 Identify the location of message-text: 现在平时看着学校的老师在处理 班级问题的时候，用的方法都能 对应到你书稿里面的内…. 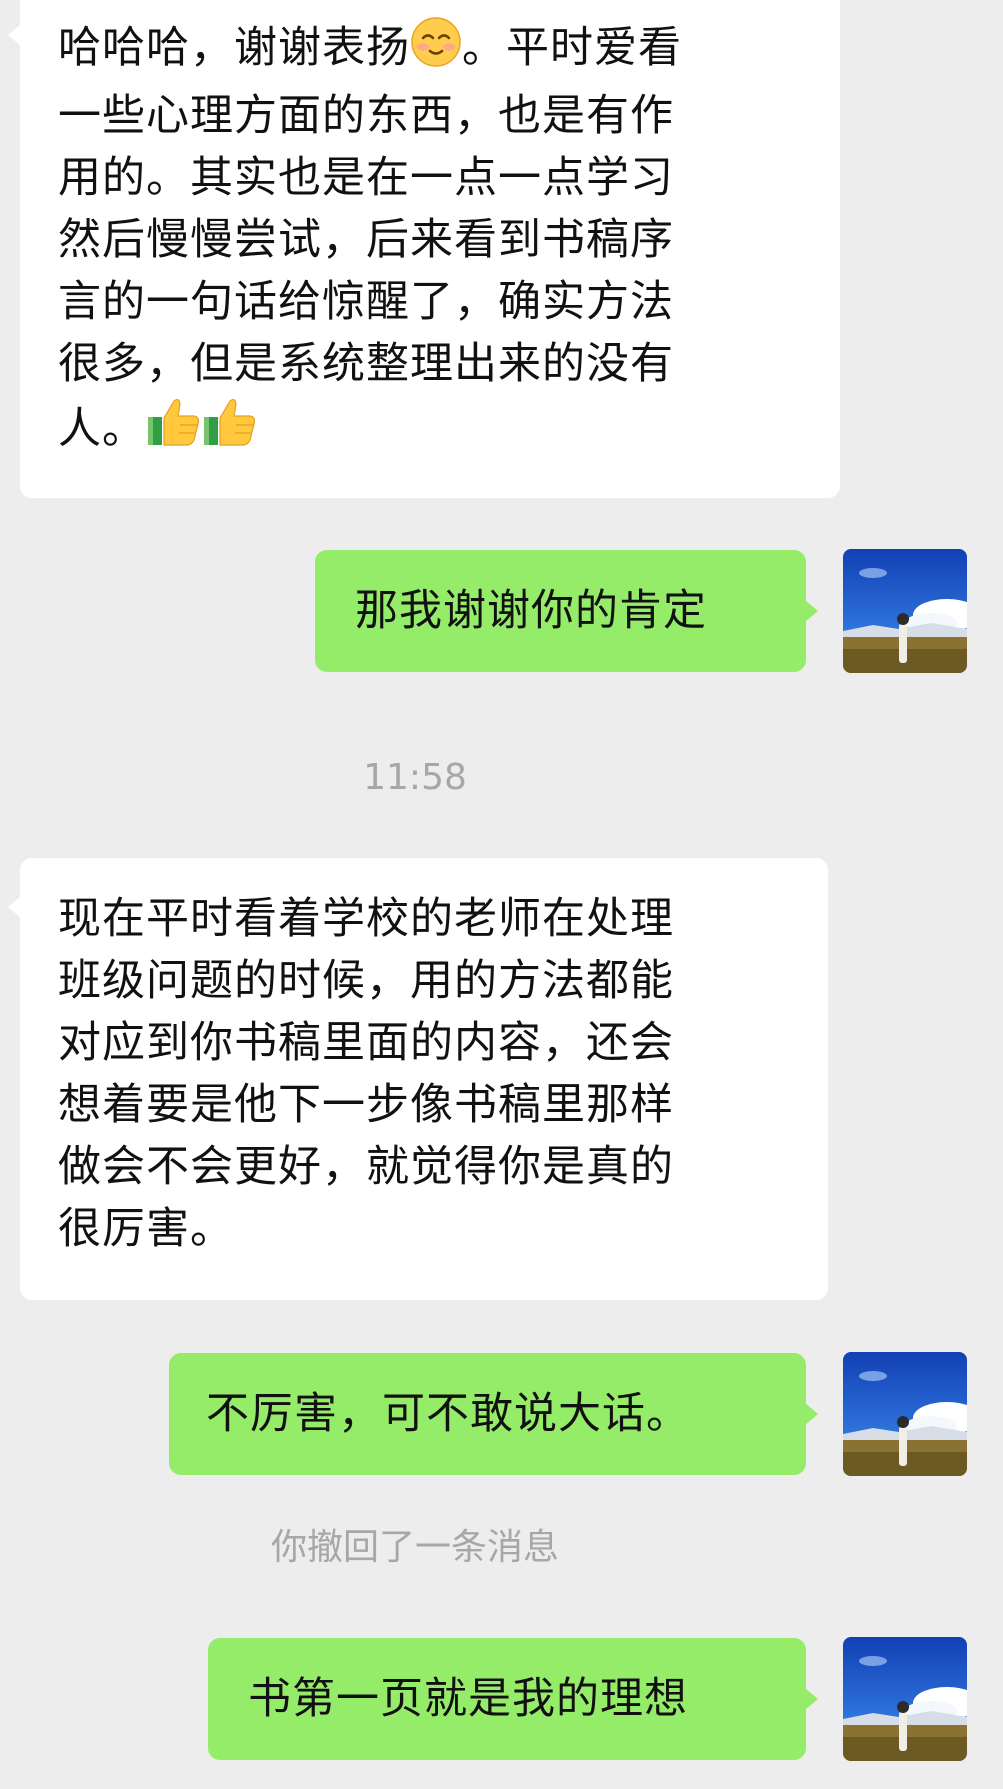
(366, 1074).